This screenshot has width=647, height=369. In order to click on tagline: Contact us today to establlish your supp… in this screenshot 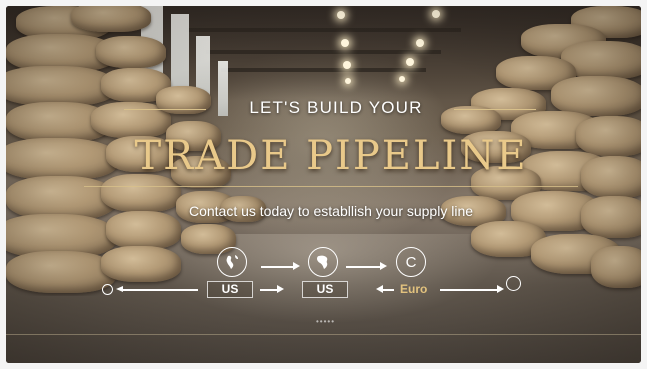, I will do `click(331, 211)`.